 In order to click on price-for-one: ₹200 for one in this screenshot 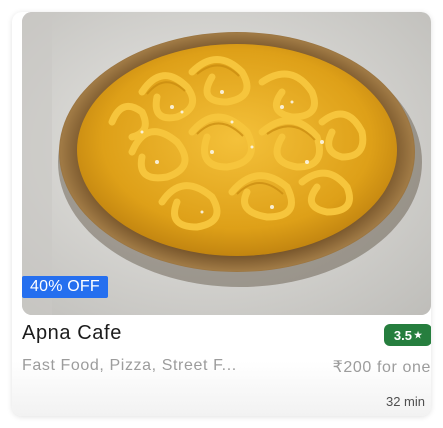, I will do `click(381, 367)`.